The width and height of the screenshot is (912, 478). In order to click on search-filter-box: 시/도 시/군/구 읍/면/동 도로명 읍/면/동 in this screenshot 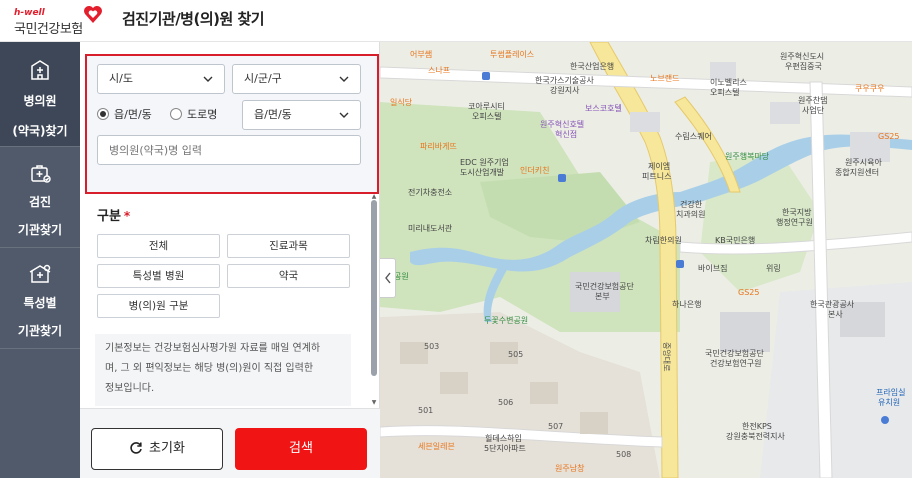, I will do `click(232, 124)`.